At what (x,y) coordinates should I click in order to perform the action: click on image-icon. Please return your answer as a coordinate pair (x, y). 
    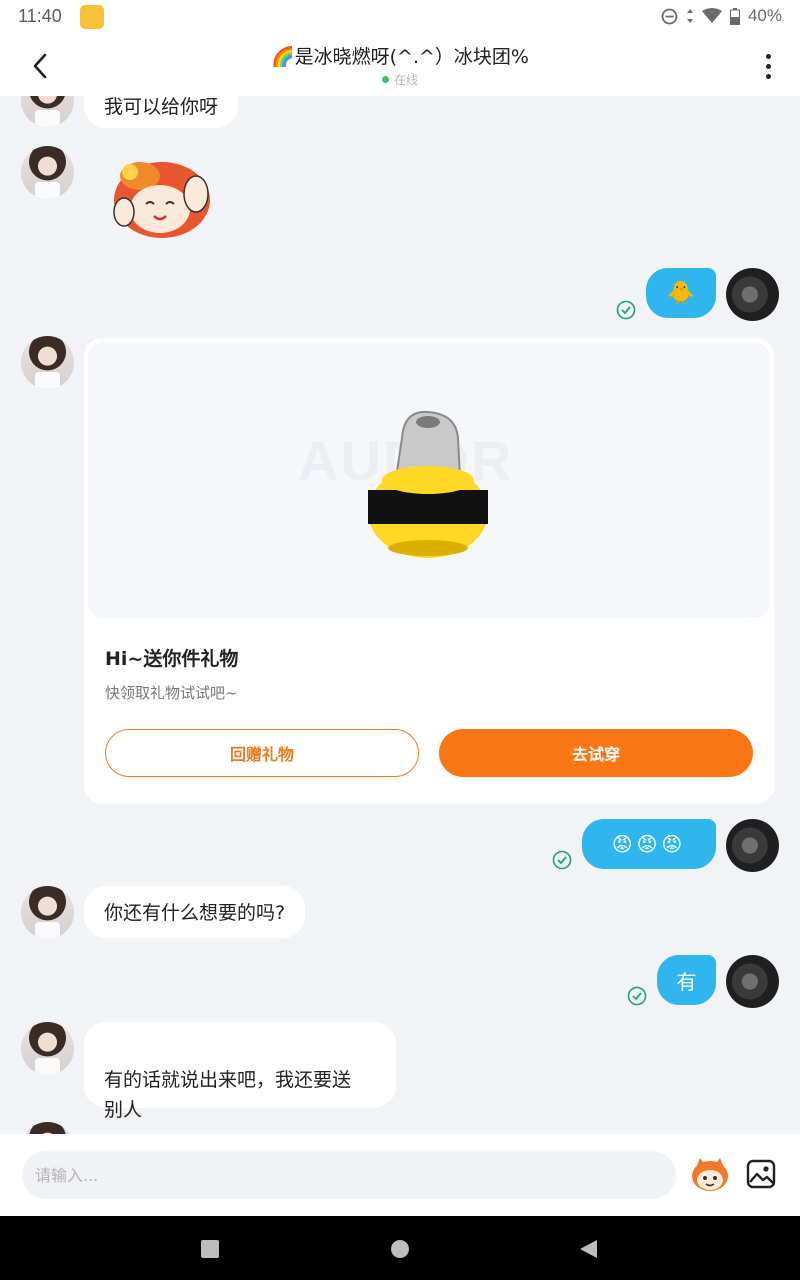
    Looking at the image, I should click on (761, 1174).